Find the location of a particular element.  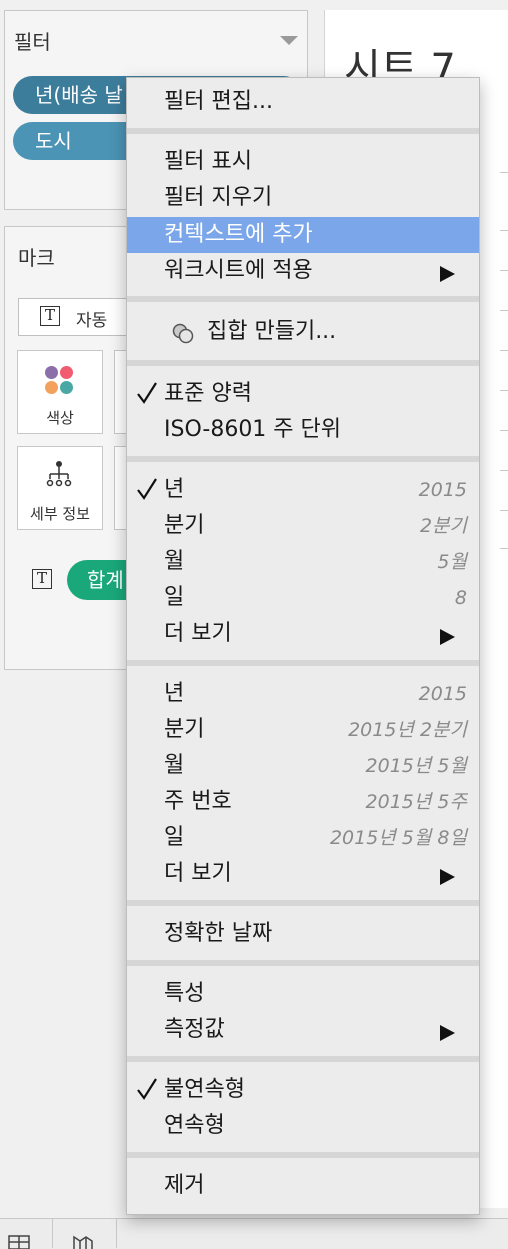

menu-item-label: 필터 지우기 is located at coordinates (218, 197).